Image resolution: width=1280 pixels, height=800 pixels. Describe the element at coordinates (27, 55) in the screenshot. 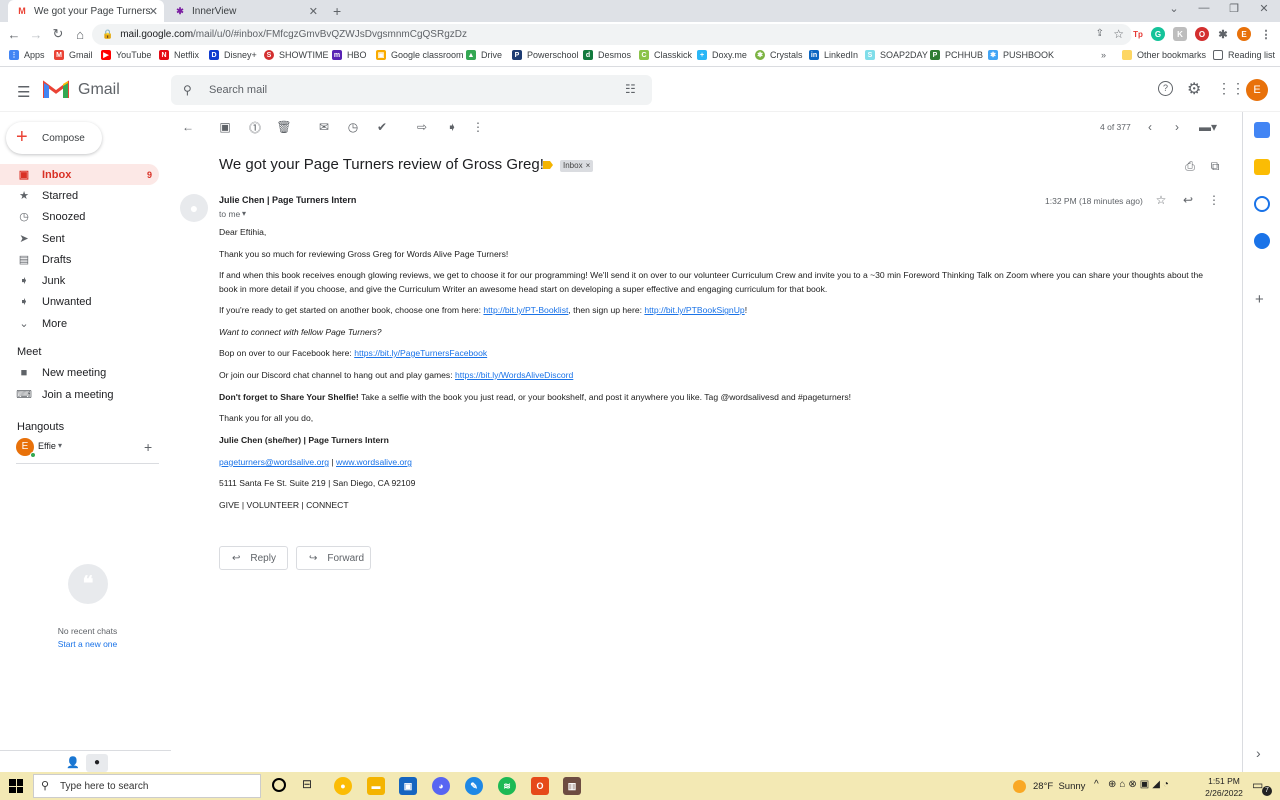

I see `bookmark-apps: ⋮ Apps` at that location.